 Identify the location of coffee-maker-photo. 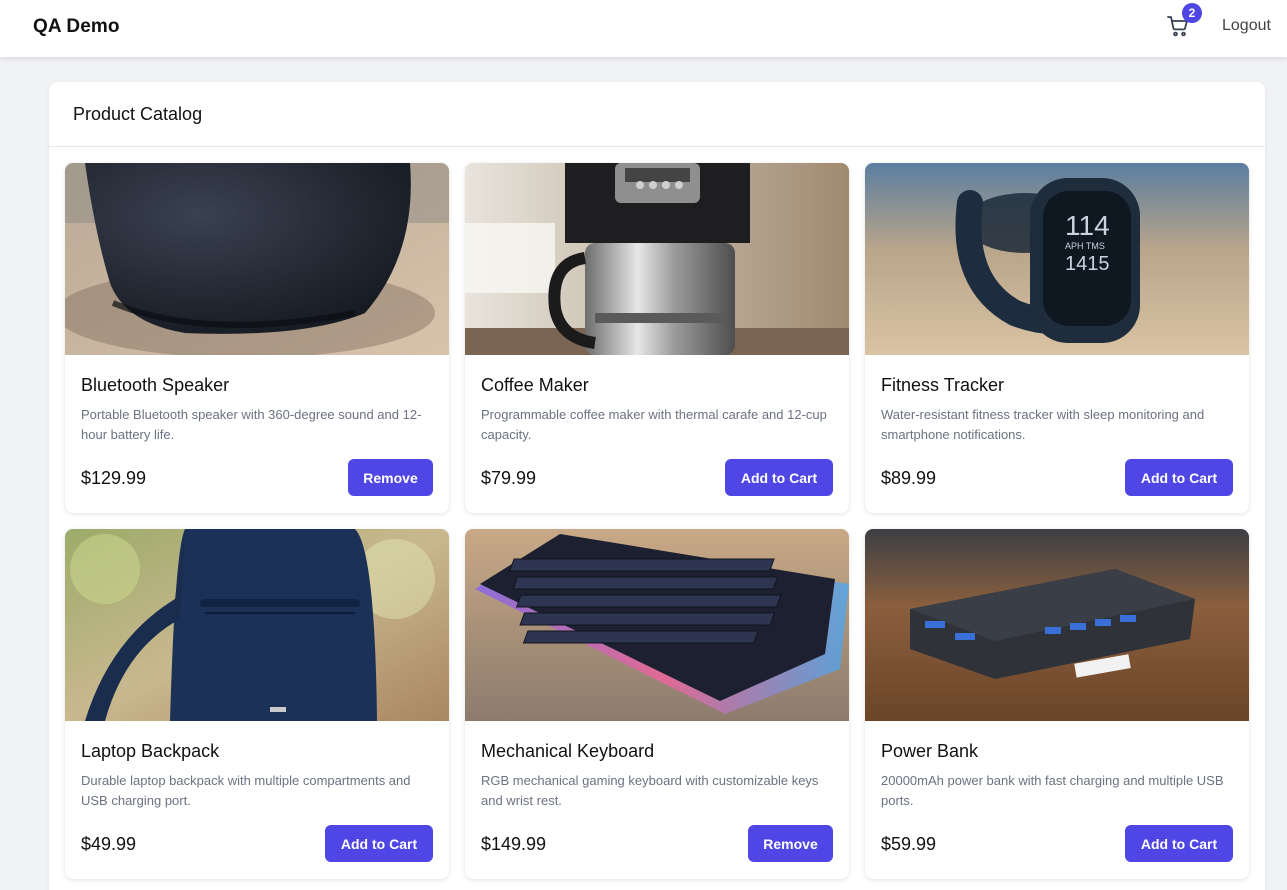
(657, 259).